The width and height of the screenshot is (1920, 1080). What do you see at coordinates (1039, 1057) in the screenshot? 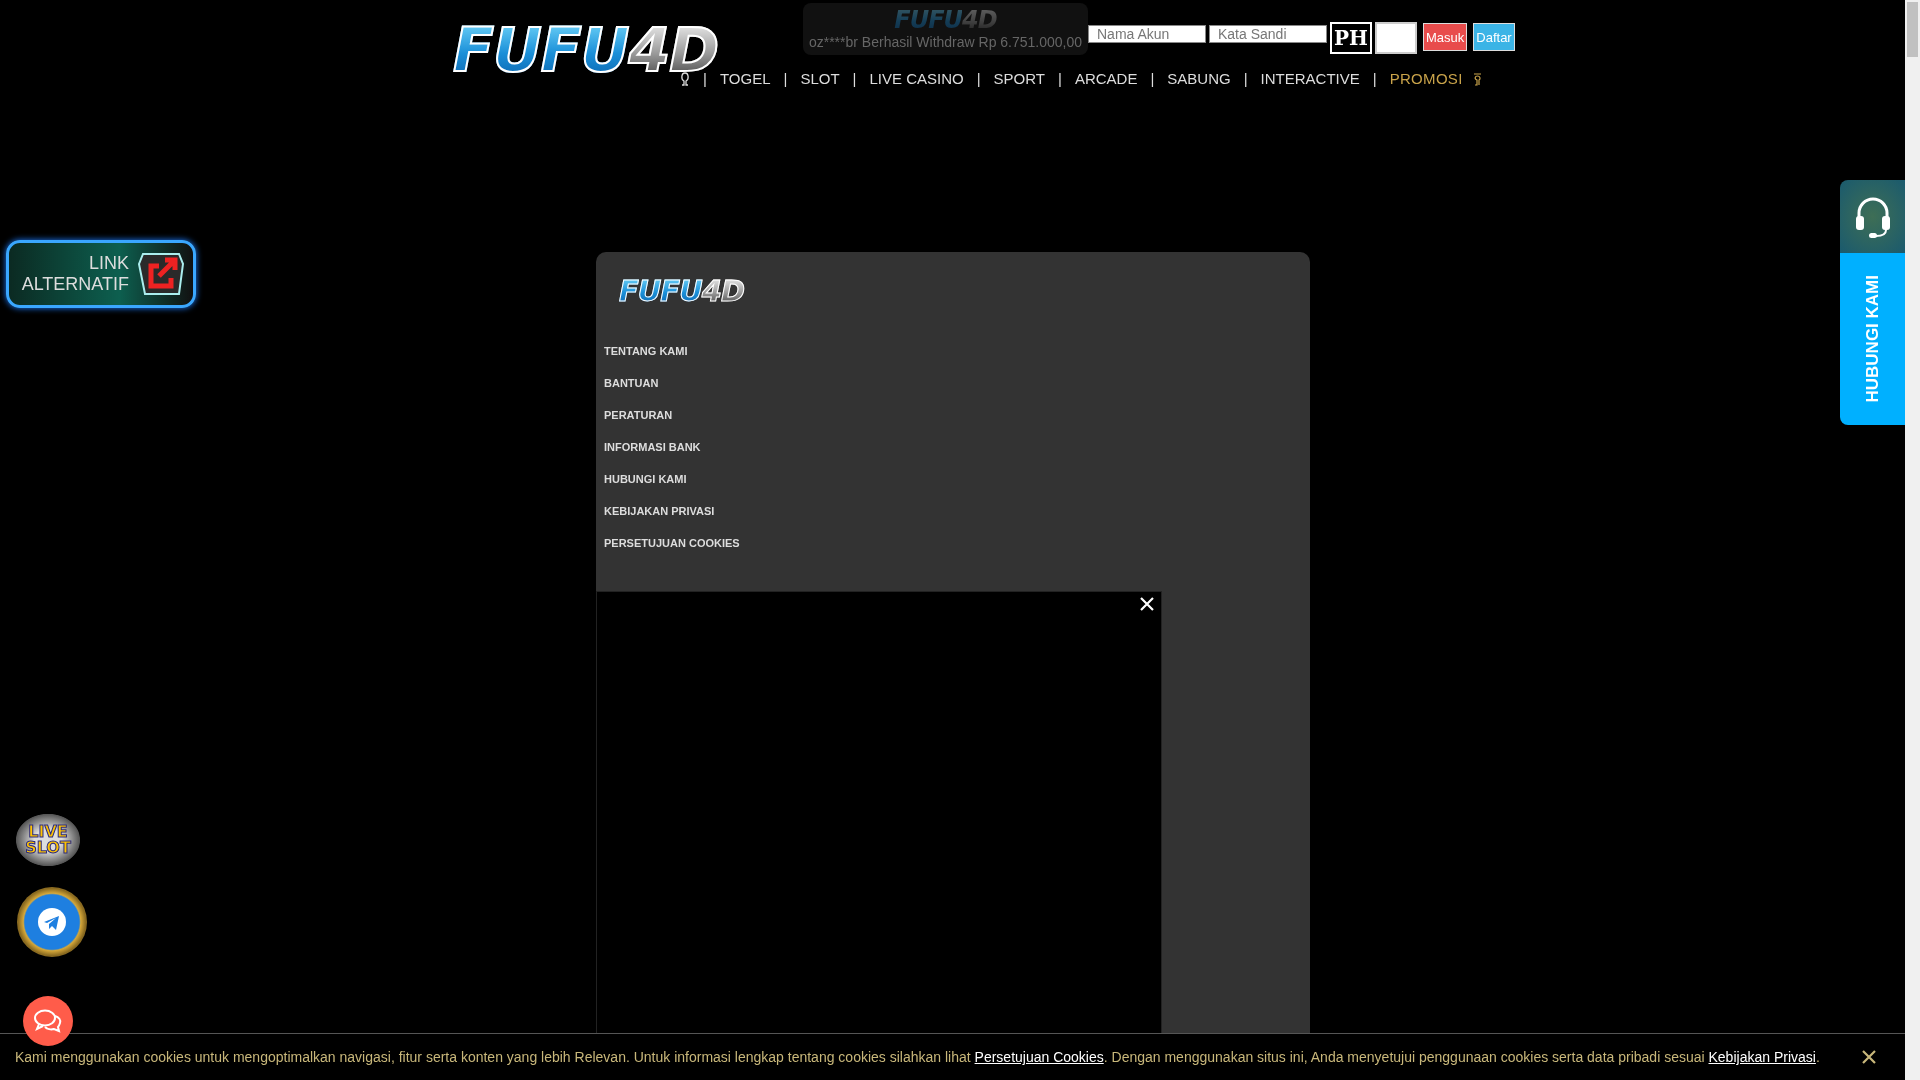
I see `cookie-policy-link: Persetujuan Cookies` at bounding box center [1039, 1057].